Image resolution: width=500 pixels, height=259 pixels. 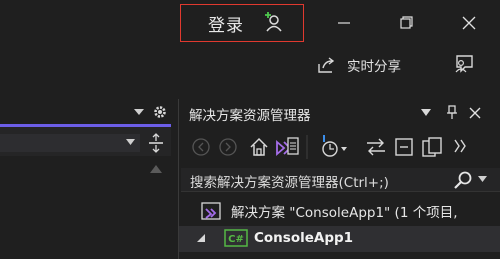 What do you see at coordinates (259, 149) in the screenshot?
I see `home-icon` at bounding box center [259, 149].